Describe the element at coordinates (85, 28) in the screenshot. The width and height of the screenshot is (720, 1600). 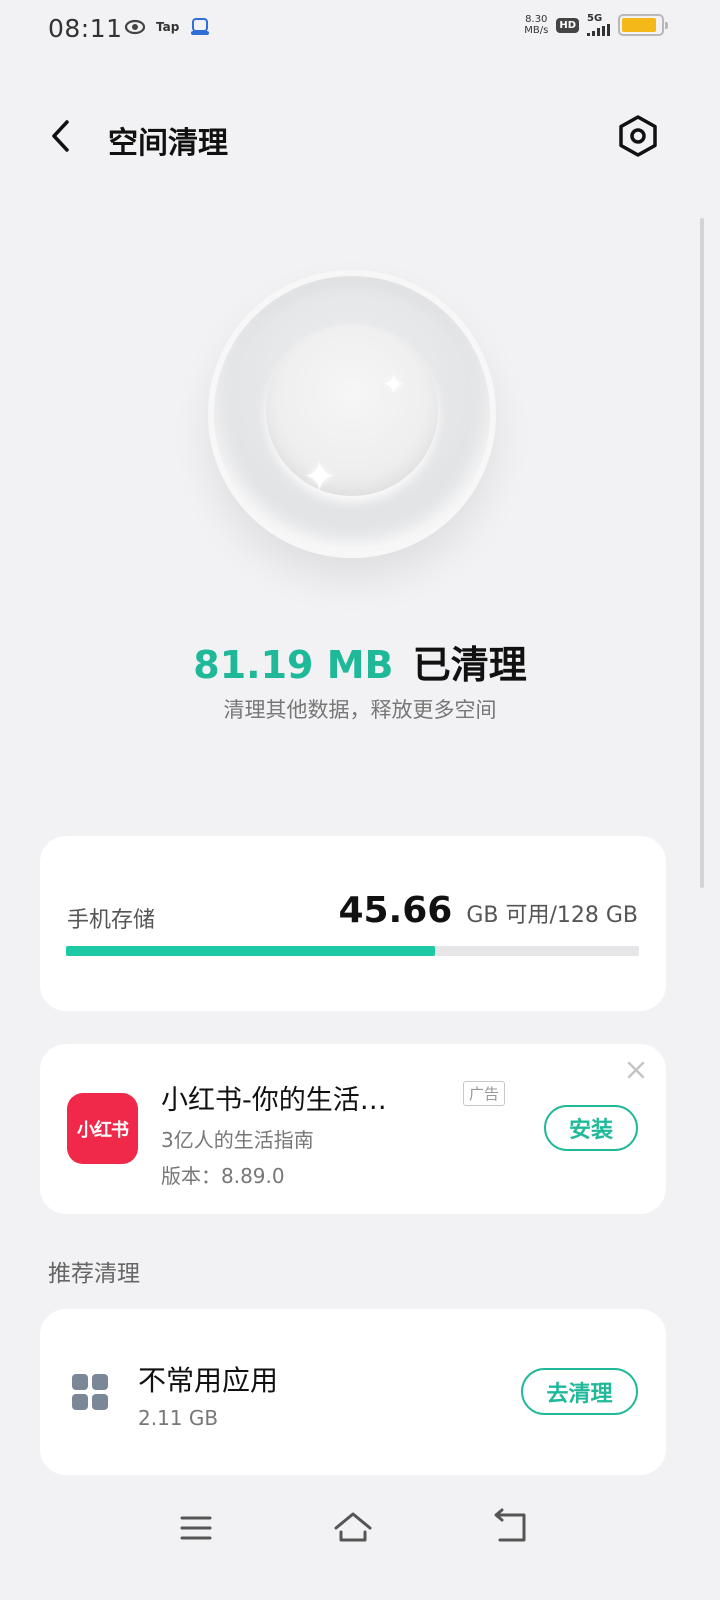
I see `status-time: 08:11` at that location.